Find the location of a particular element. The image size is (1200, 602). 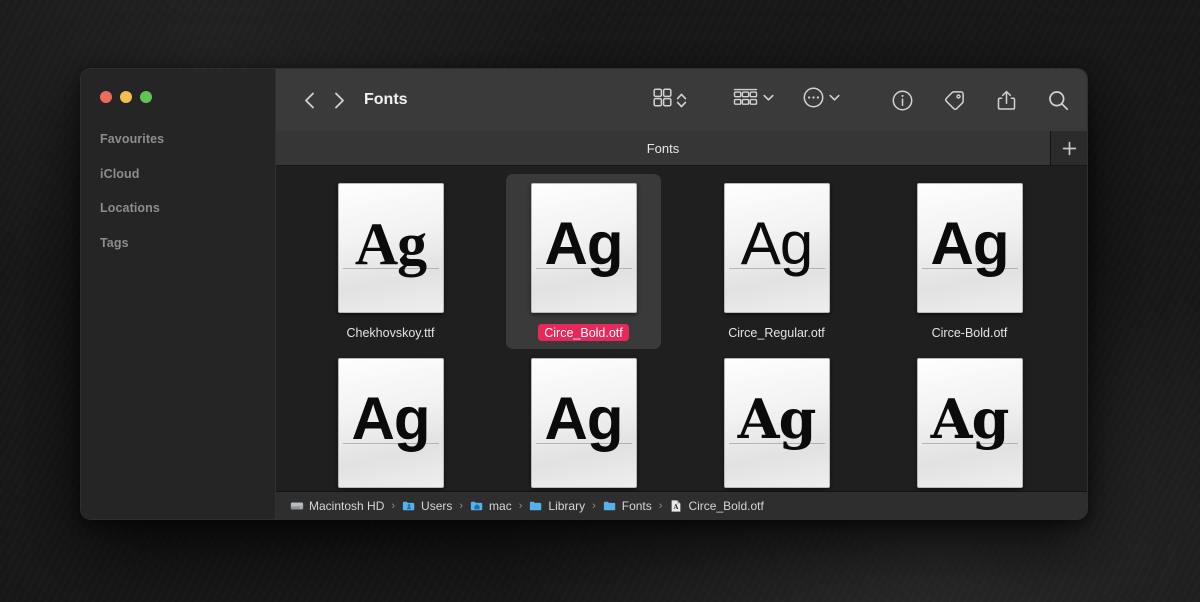

breadcrumb-label: Circe_Bold.otf is located at coordinates (726, 505).